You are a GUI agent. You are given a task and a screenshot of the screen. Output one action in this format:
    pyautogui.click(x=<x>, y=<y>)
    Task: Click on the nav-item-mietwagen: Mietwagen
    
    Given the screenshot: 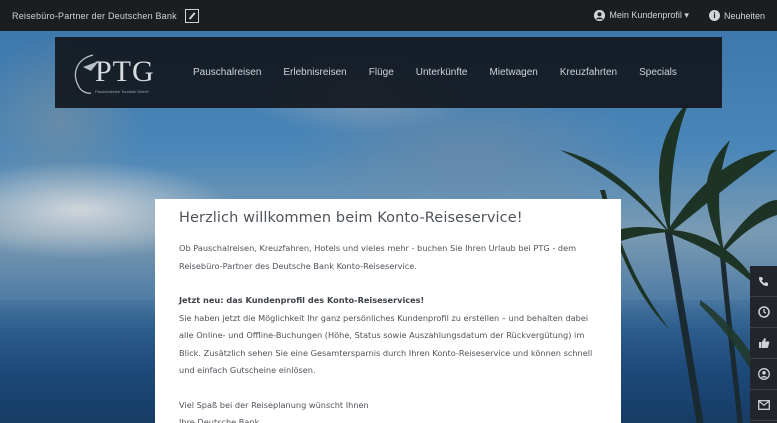 What is the action you would take?
    pyautogui.click(x=513, y=72)
    